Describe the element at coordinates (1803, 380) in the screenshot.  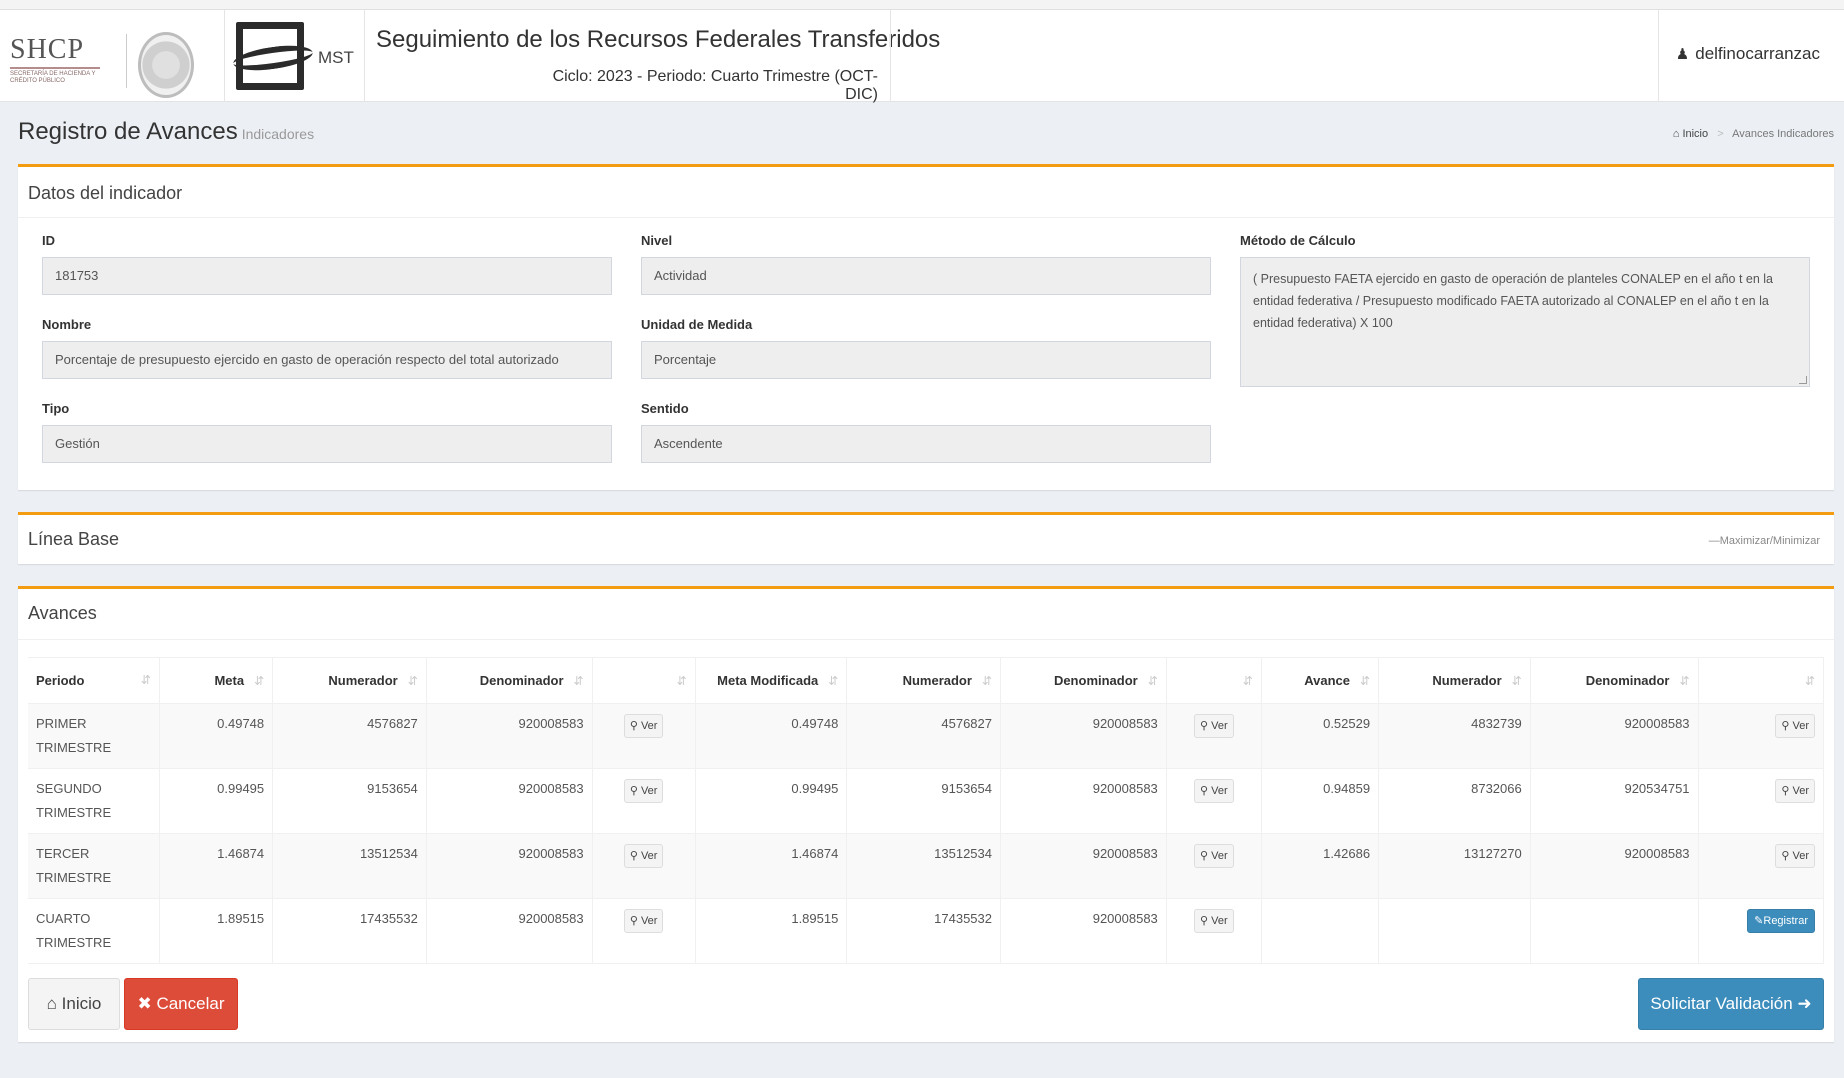
I see `resize-grip-icon` at that location.